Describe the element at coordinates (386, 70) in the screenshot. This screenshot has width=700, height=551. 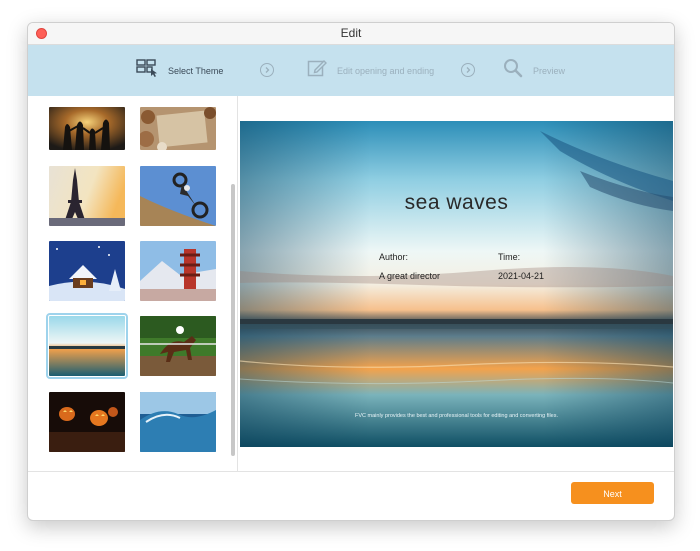
I see `step-label: Edit opening and ending` at that location.